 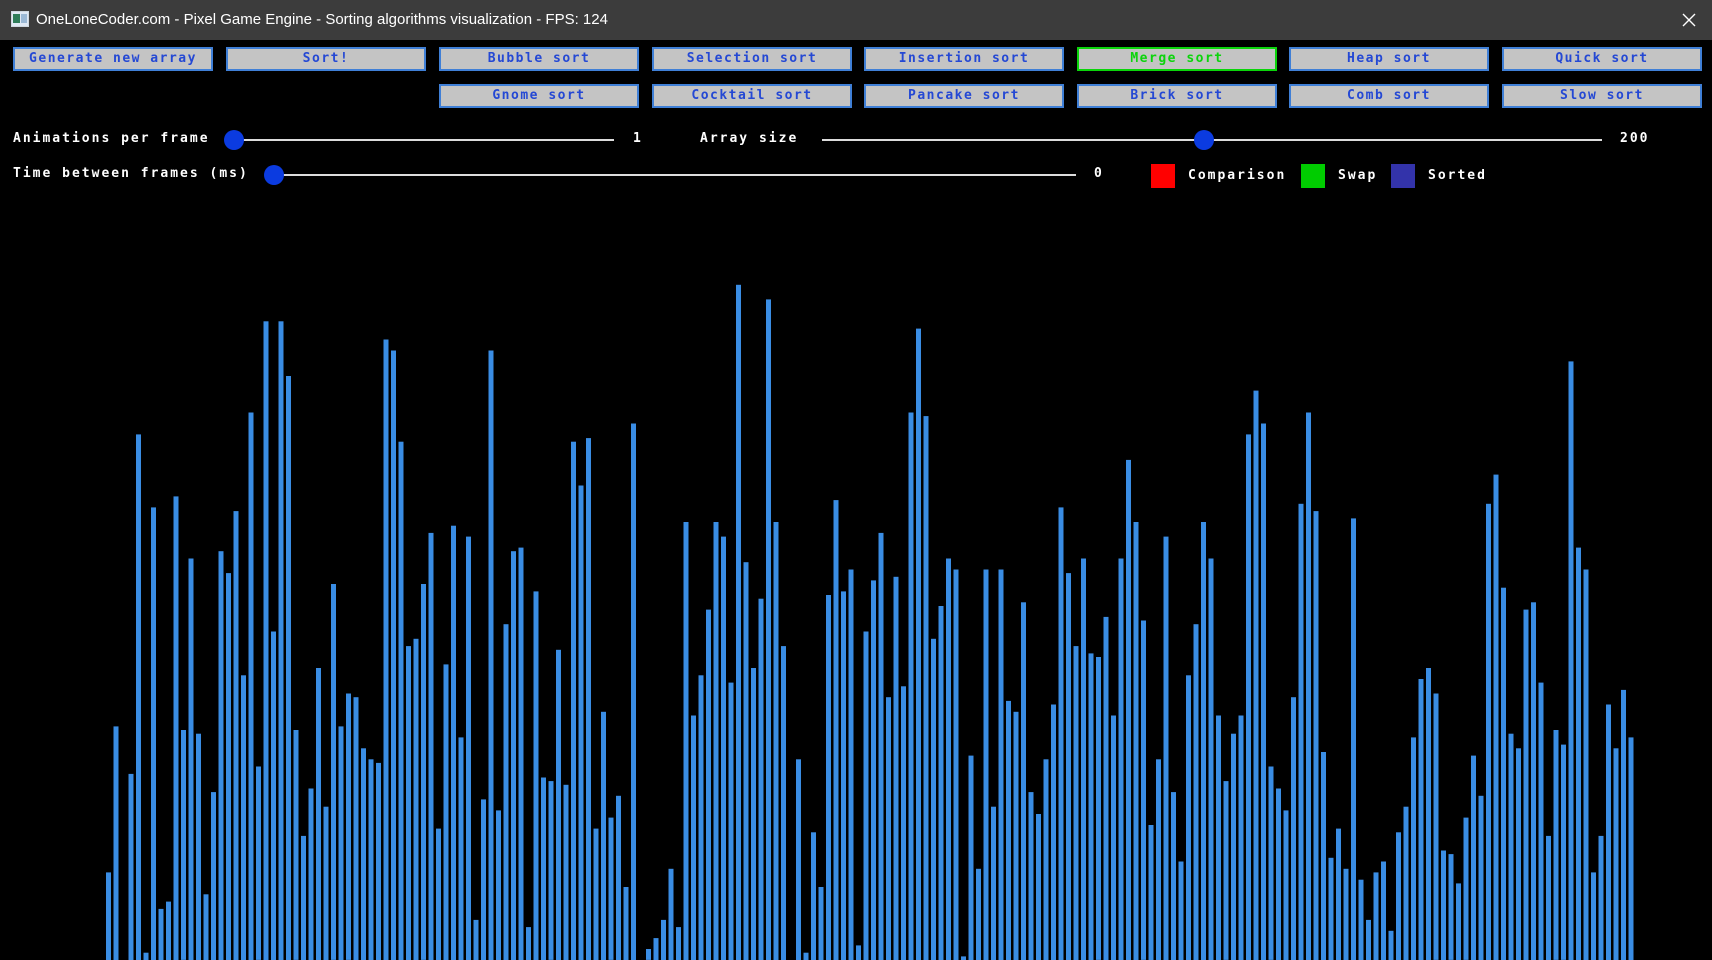 I want to click on merge-sort-button: Merge sort, so click(x=1177, y=59).